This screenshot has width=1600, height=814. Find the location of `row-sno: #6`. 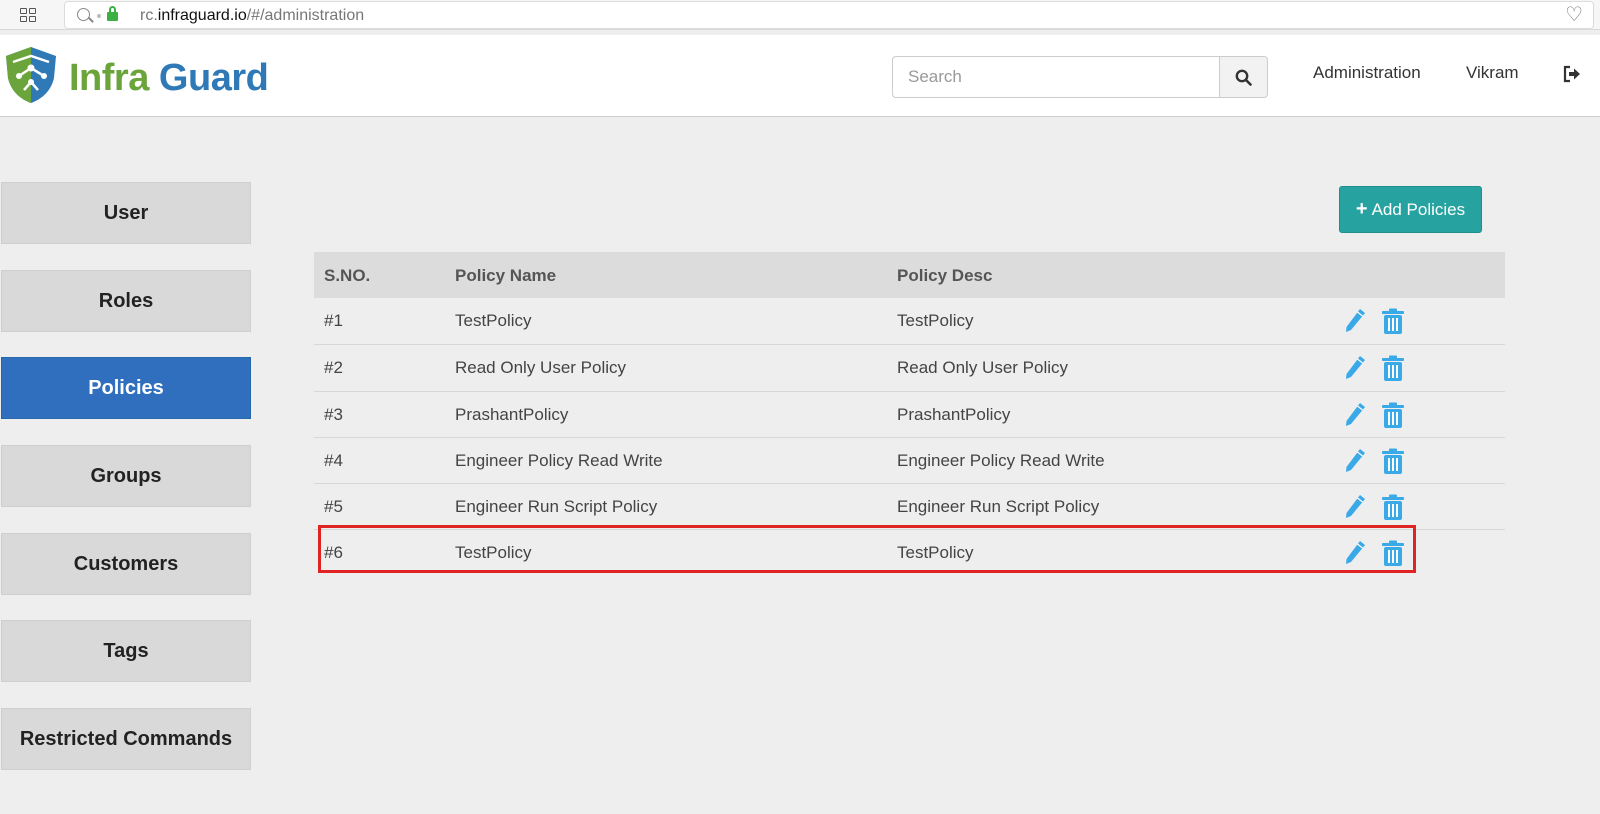

row-sno: #6 is located at coordinates (333, 553).